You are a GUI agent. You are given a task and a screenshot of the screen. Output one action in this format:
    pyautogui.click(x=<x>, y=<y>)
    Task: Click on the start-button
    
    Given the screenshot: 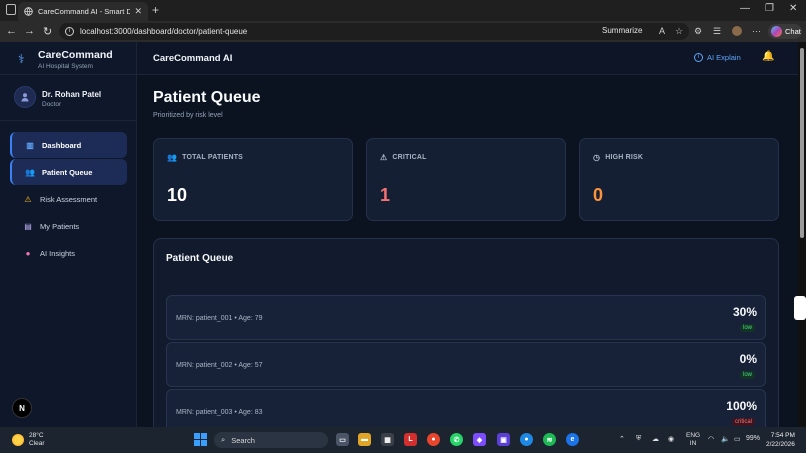 What is the action you would take?
    pyautogui.click(x=200, y=439)
    